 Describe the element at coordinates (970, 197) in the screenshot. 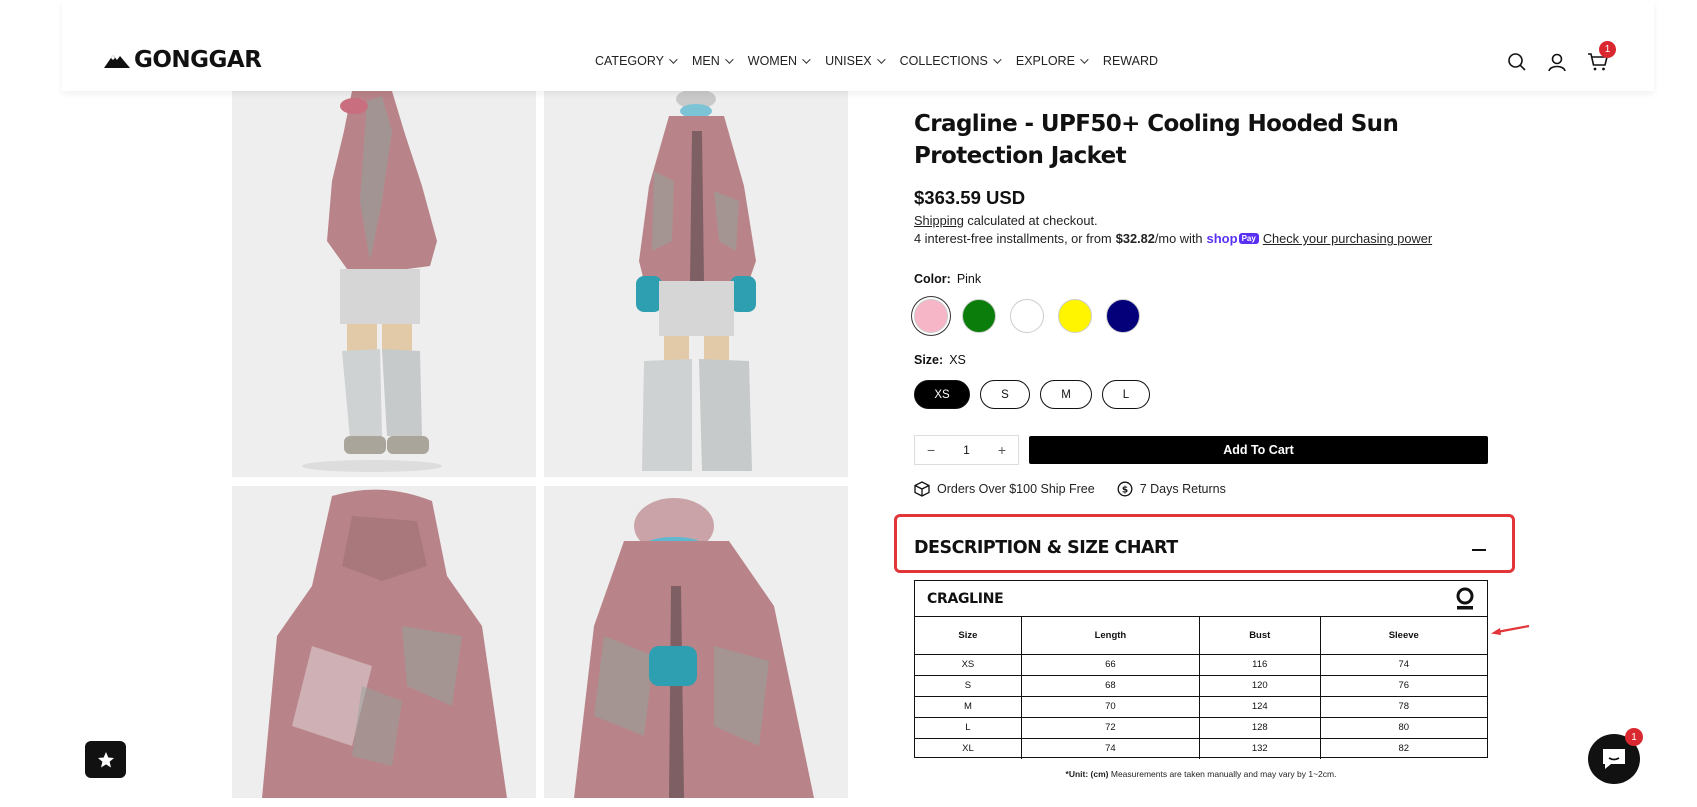

I see `product-price: $363.59 USD` at that location.